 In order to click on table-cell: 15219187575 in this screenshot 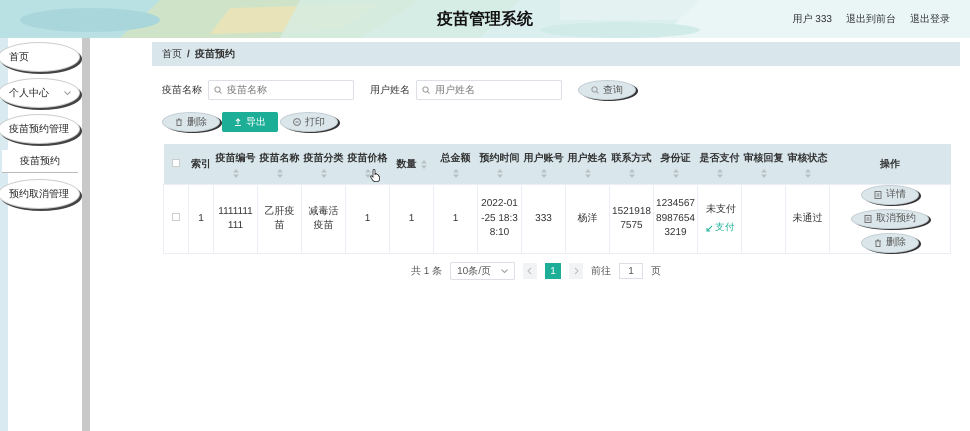, I will do `click(632, 219)`.